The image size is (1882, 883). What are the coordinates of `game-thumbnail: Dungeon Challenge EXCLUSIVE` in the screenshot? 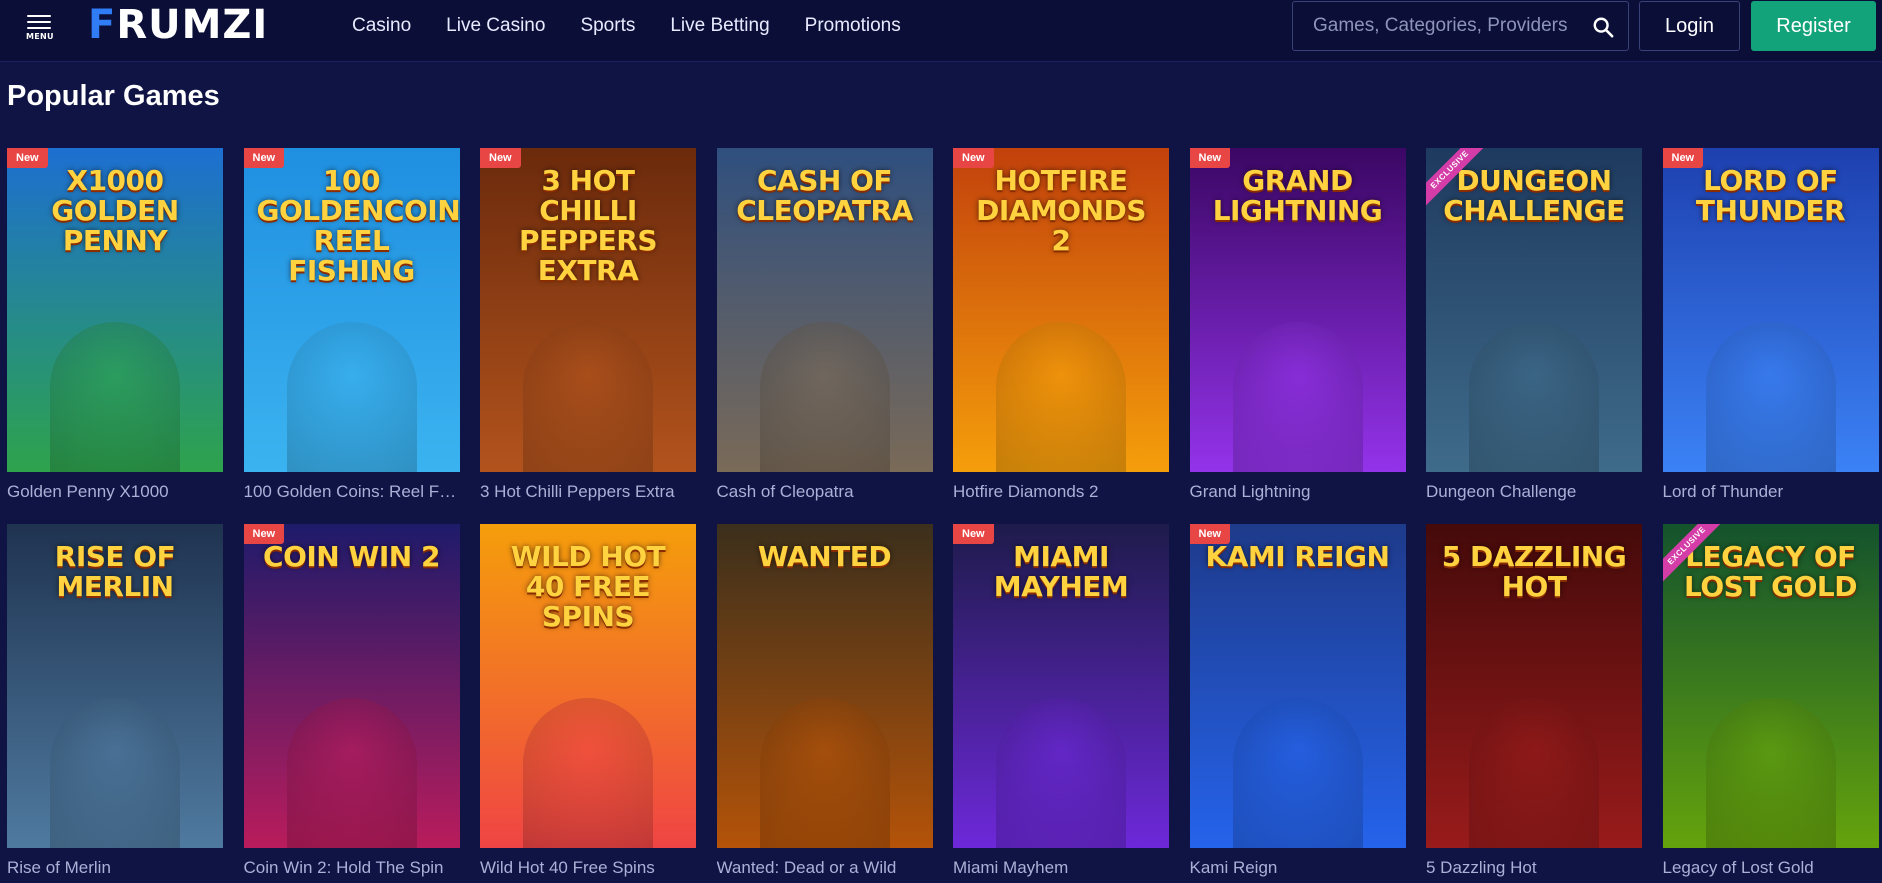 It's located at (1534, 310).